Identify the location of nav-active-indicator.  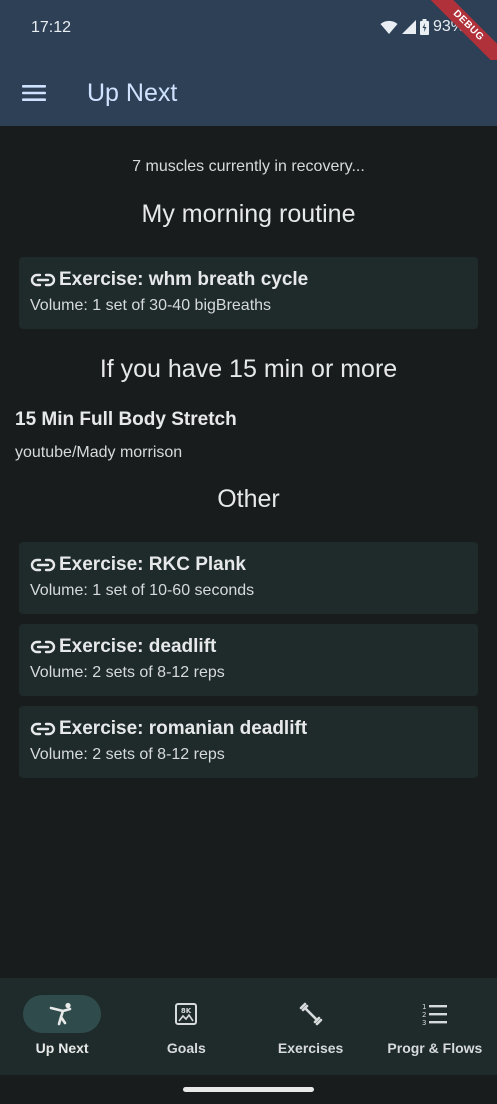
(62, 1014).